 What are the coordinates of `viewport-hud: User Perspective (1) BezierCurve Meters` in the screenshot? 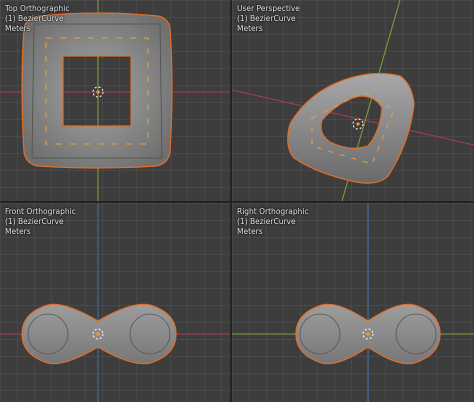 It's located at (268, 19).